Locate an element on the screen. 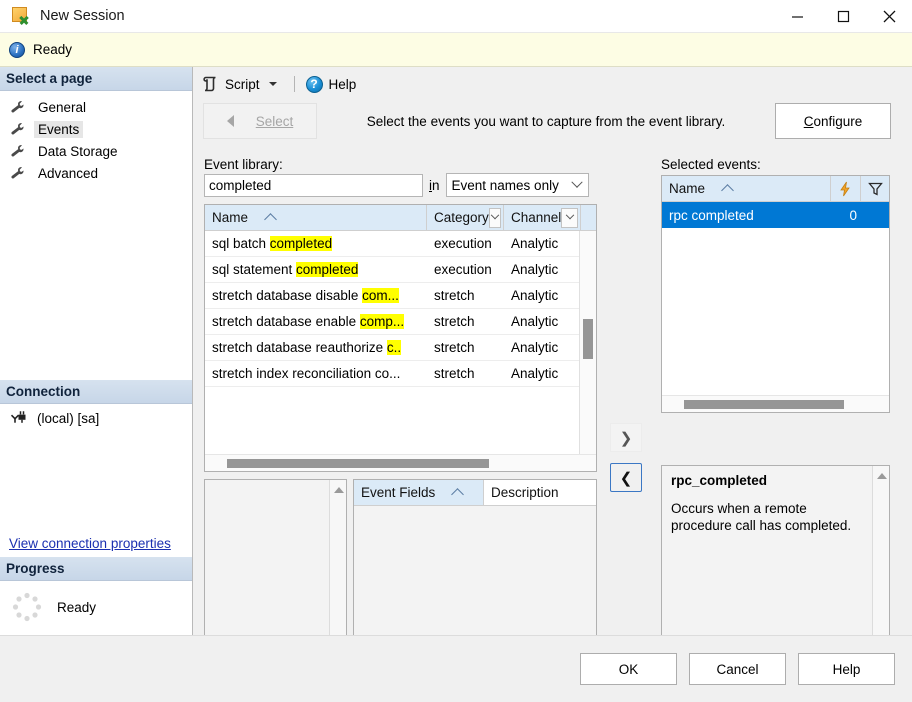 This screenshot has width=912, height=702. spinner-icon is located at coordinates (27, 607).